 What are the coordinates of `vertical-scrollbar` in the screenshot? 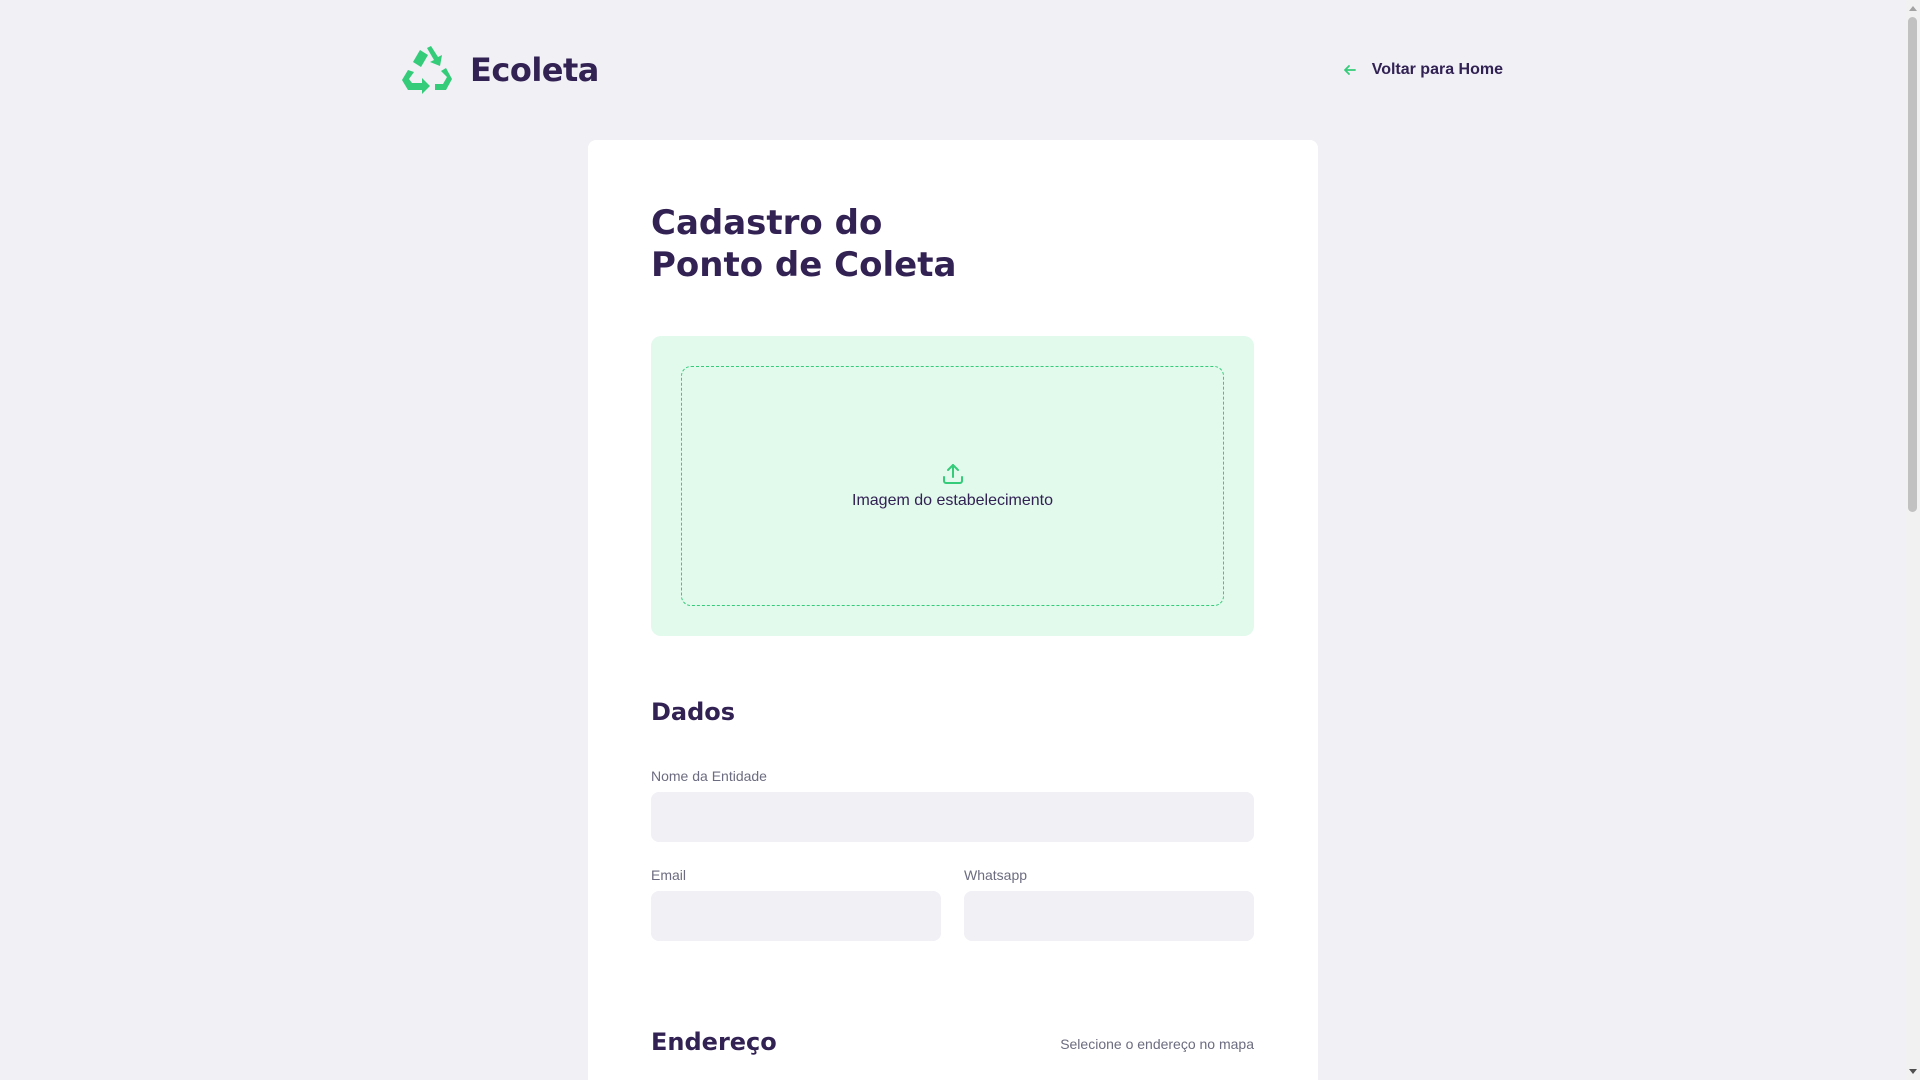 It's located at (1912, 540).